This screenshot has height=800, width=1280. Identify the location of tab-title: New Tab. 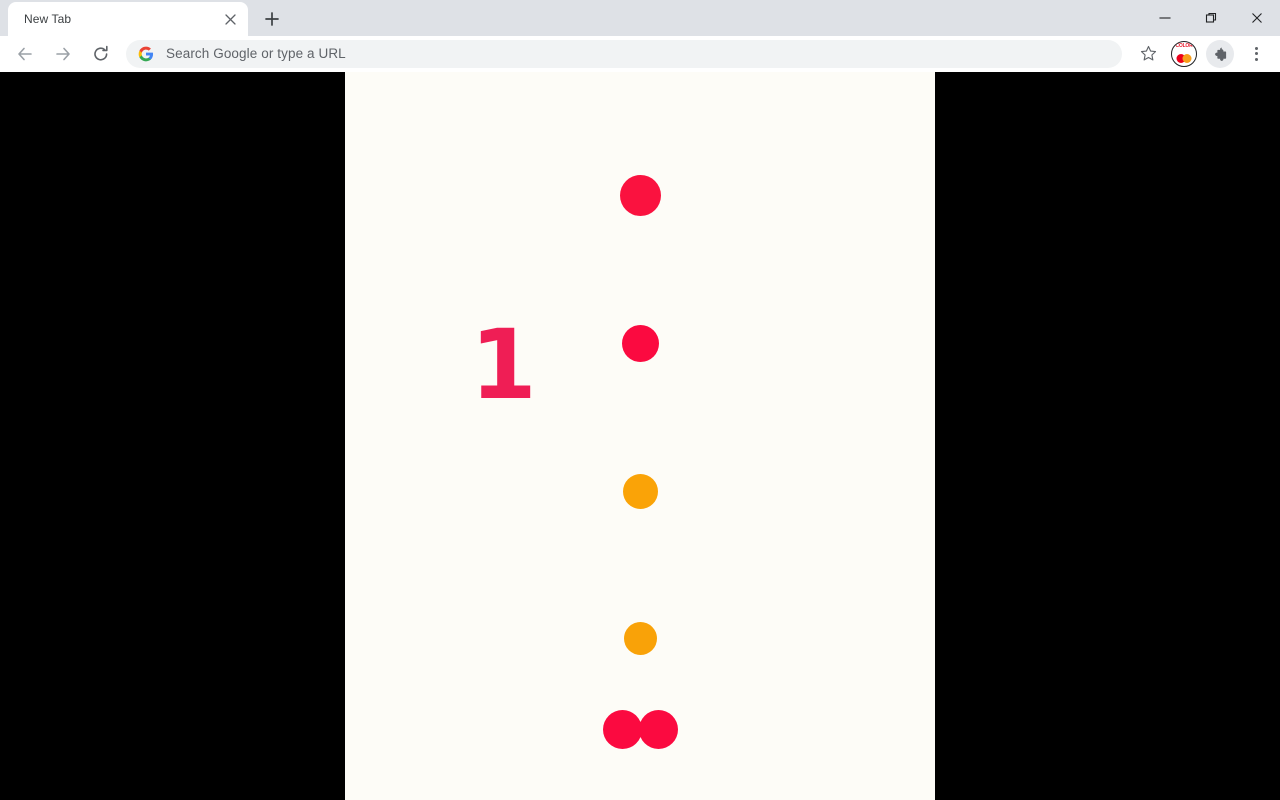
(48, 19).